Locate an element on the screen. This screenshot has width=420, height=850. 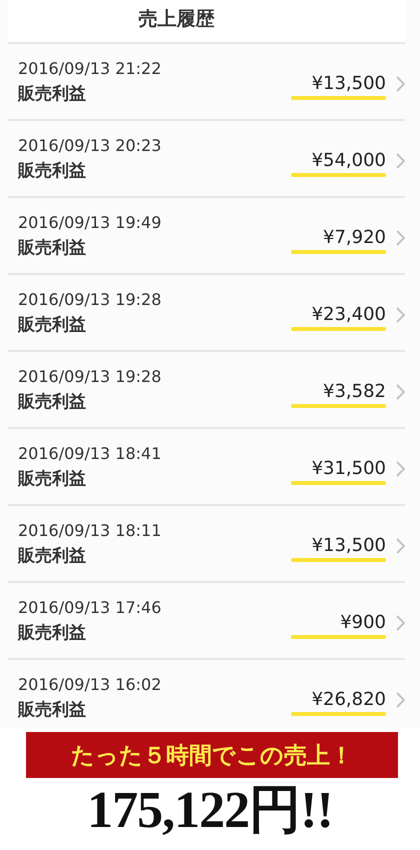
row-amount: ¥54,000 is located at coordinates (349, 160).